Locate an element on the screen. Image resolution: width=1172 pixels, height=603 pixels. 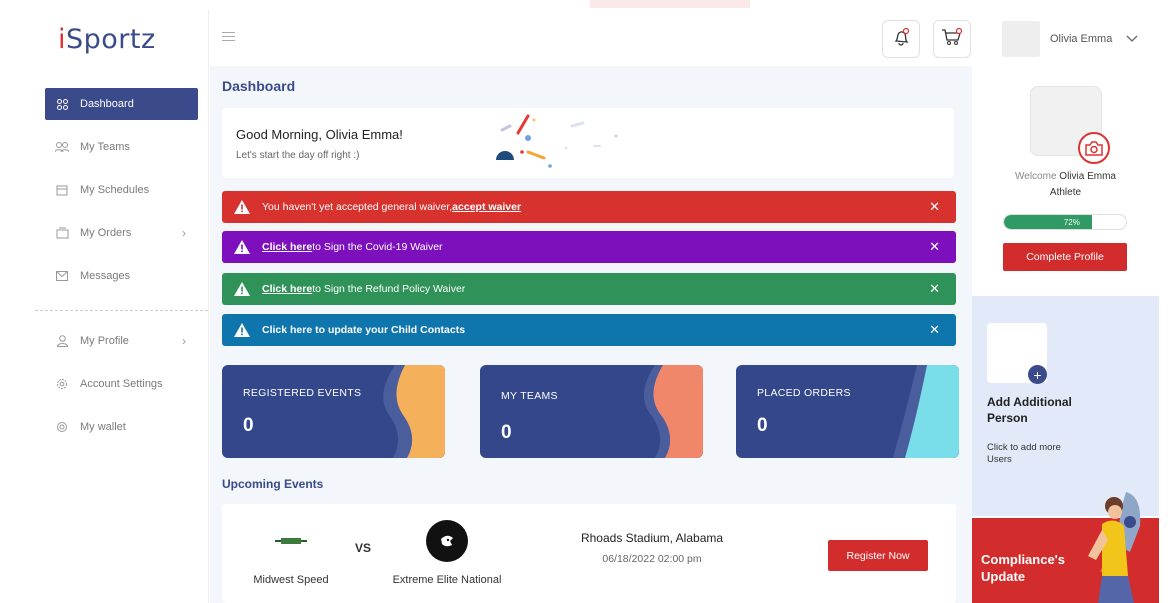
notification-button is located at coordinates (901, 39).